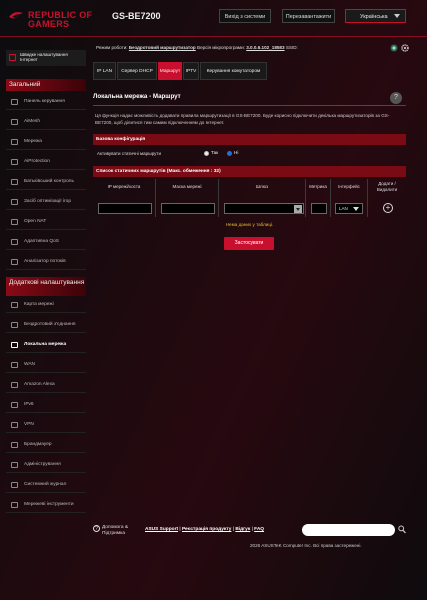 The width and height of the screenshot is (427, 600). I want to click on general-section-title: Загальний, so click(46, 85).